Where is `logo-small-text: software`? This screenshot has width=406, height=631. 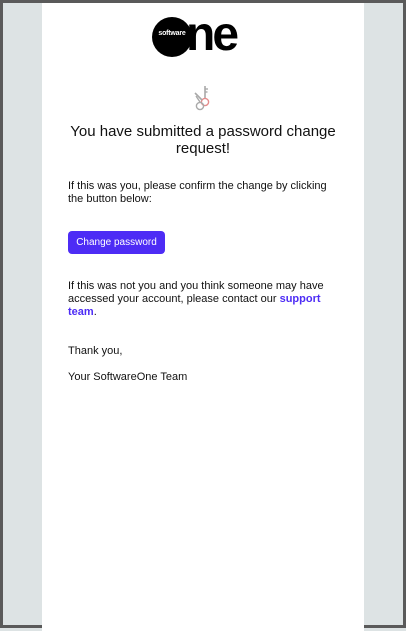
logo-small-text: software is located at coordinates (172, 33).